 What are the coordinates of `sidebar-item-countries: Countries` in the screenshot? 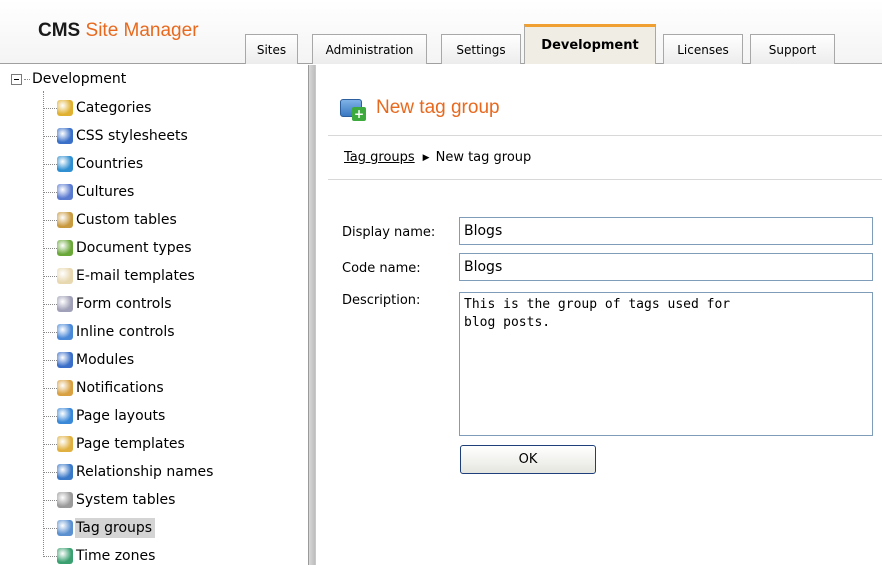 It's located at (94, 164).